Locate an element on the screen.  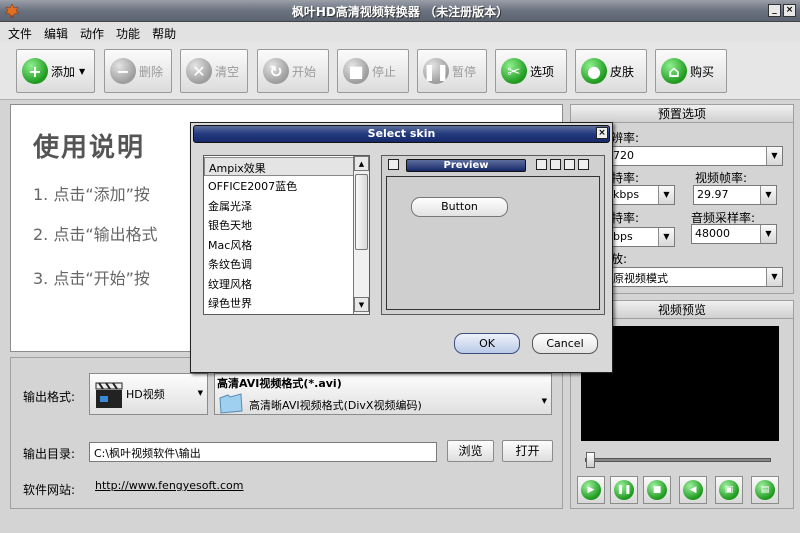
skin-list-item: Mac风格 is located at coordinates (279, 244).